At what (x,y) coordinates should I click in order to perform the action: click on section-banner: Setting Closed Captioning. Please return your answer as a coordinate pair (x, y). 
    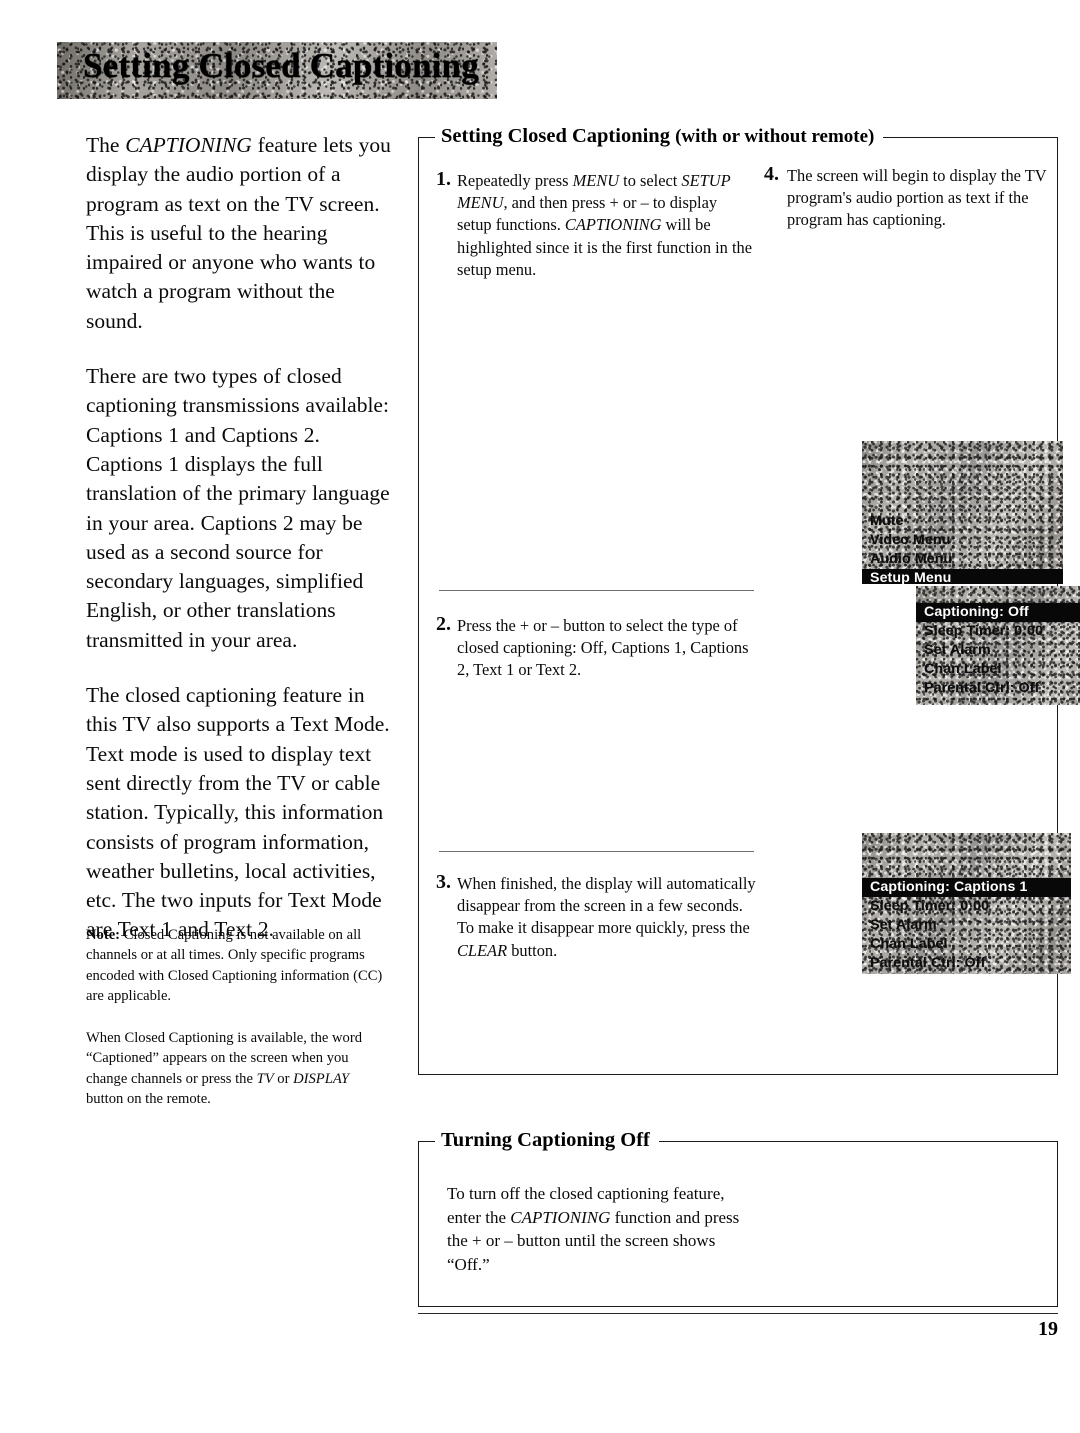
    Looking at the image, I should click on (277, 70).